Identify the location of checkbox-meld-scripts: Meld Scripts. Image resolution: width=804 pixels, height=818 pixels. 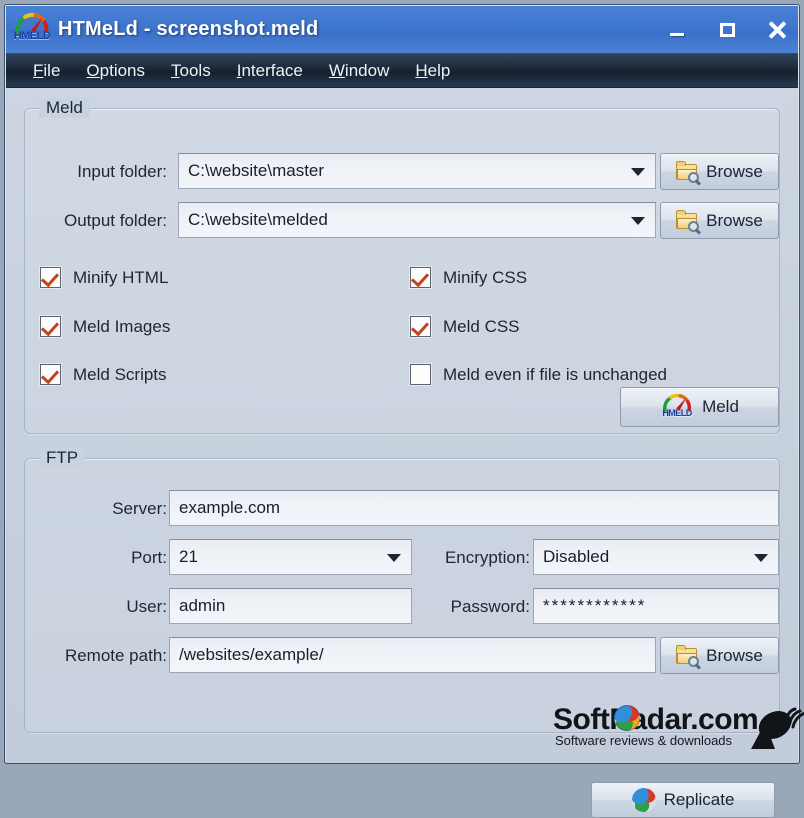
(103, 374).